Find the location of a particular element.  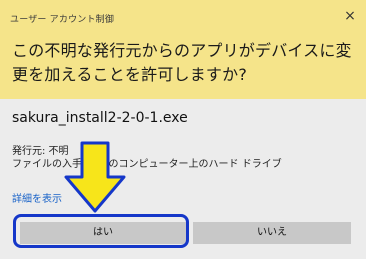

program-filename: sakura_install2-2-0-1.exe is located at coordinates (100, 118).